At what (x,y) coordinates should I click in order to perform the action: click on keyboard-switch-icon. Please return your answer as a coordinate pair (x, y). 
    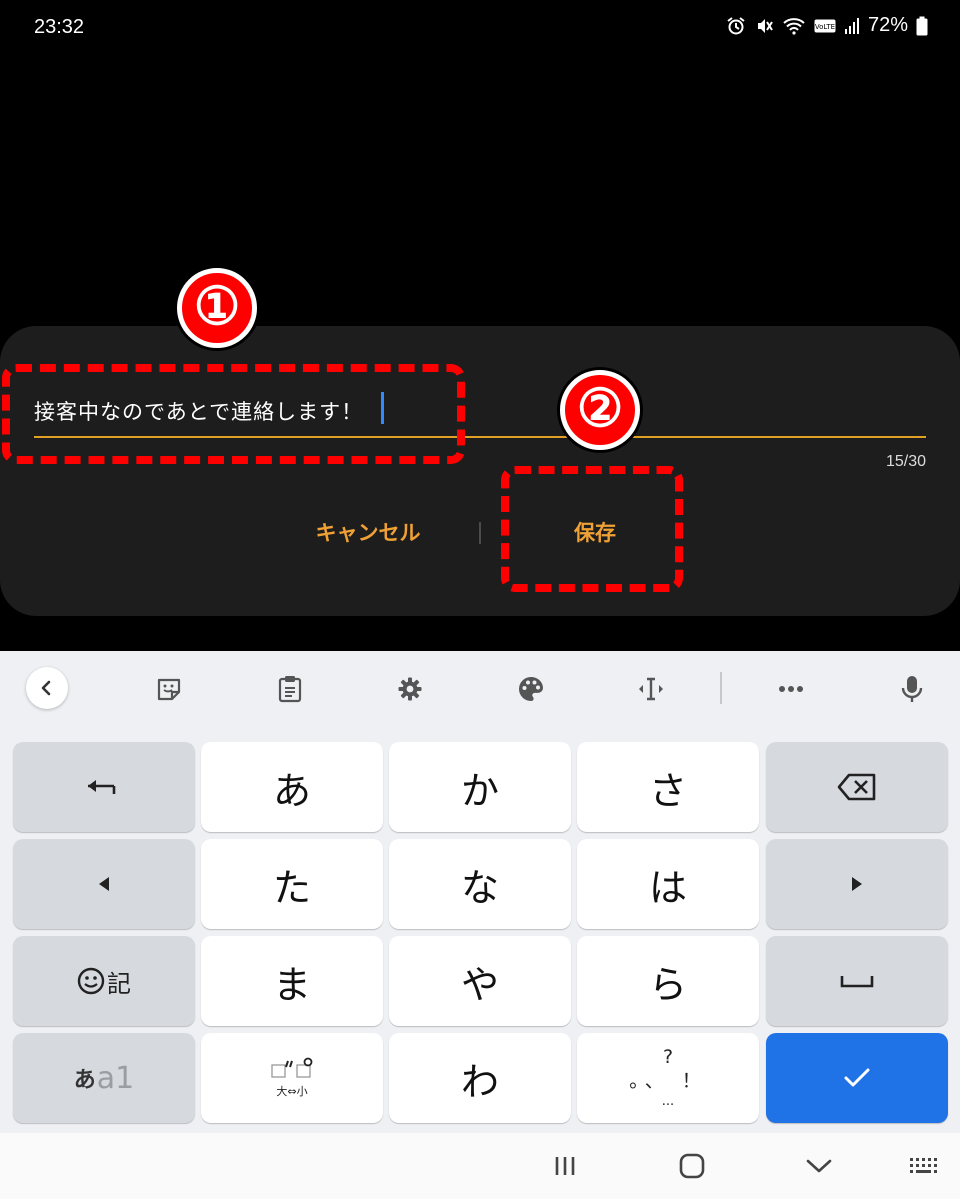
    Looking at the image, I should click on (924, 1166).